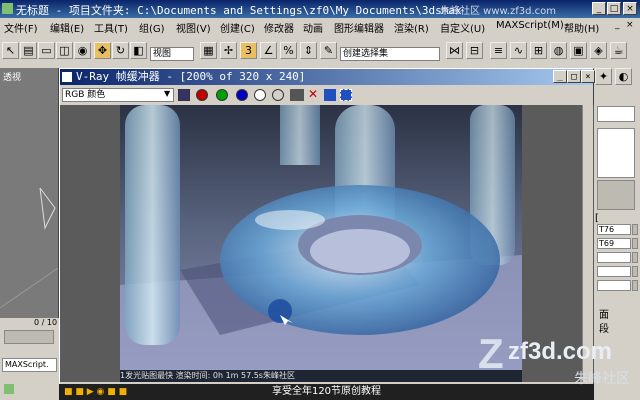 This screenshot has width=640, height=400. What do you see at coordinates (623, 76) in the screenshot?
I see `modify-tab-icon: ◐` at bounding box center [623, 76].